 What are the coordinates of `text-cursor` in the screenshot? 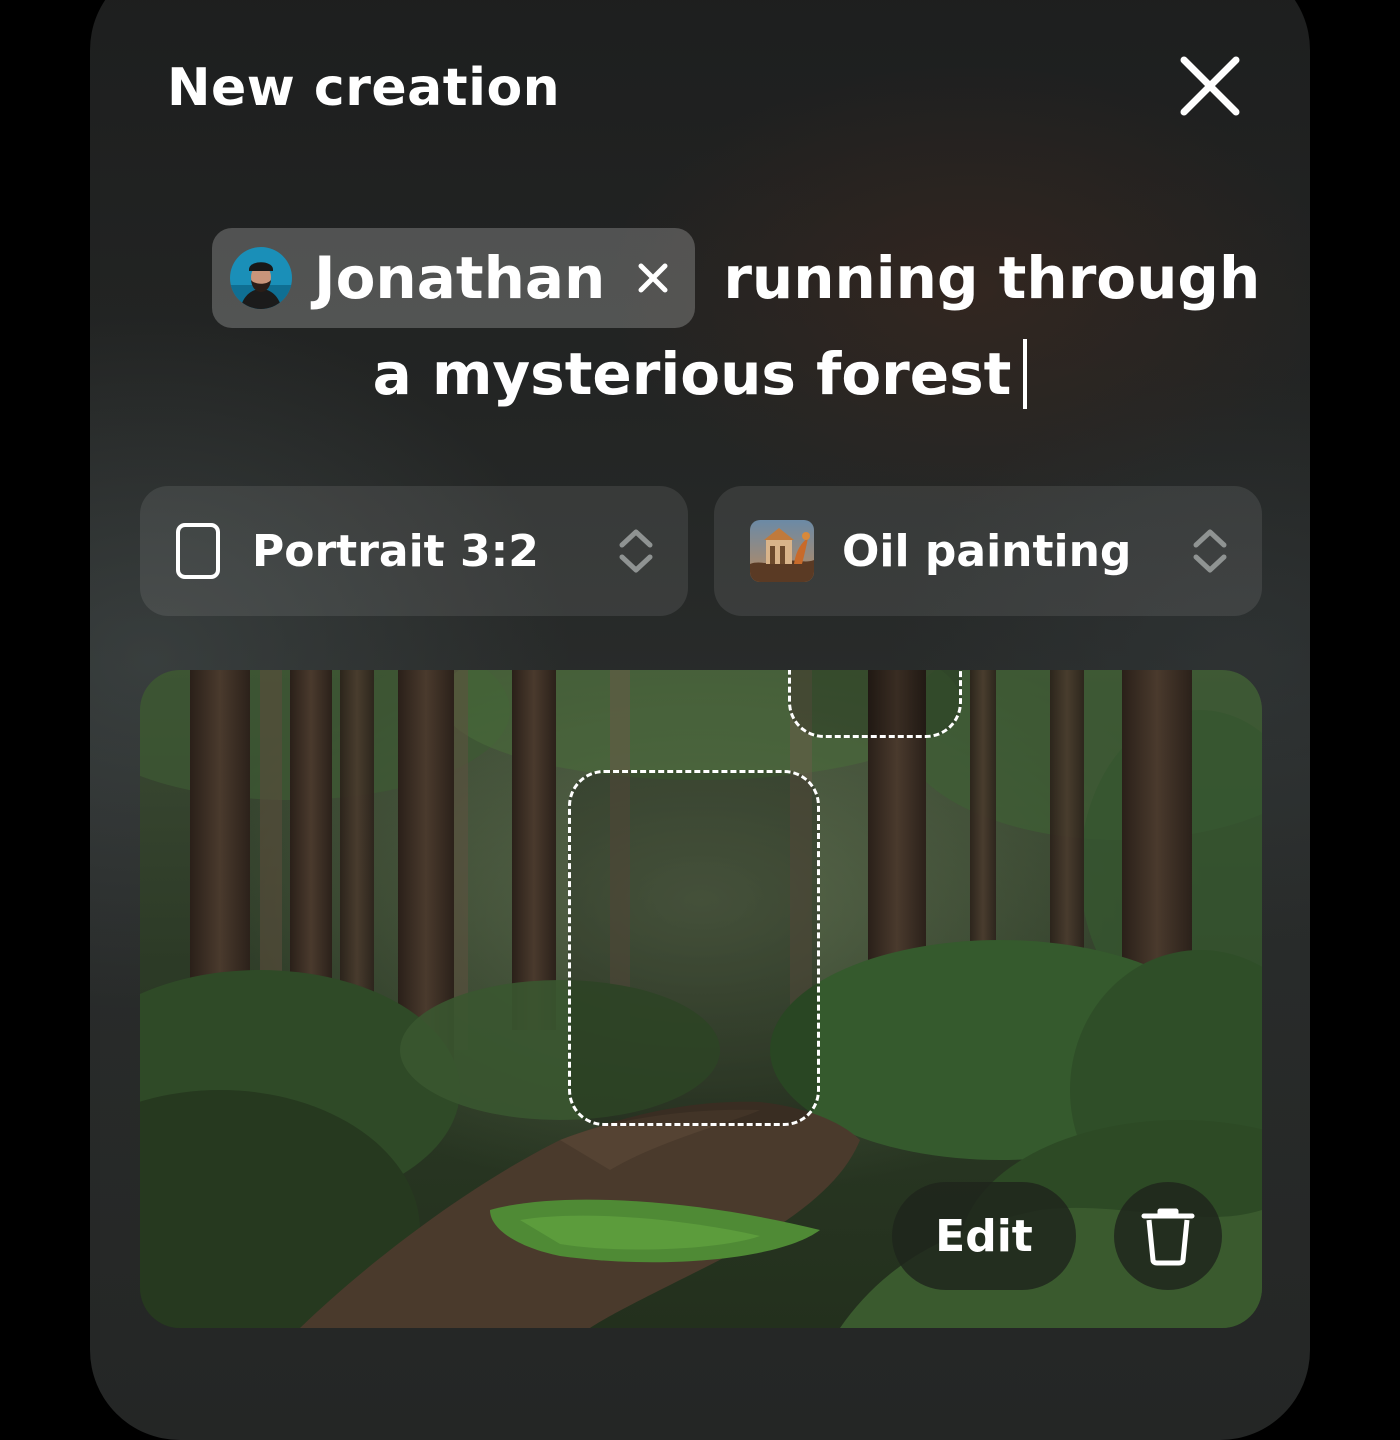 It's located at (1025, 374).